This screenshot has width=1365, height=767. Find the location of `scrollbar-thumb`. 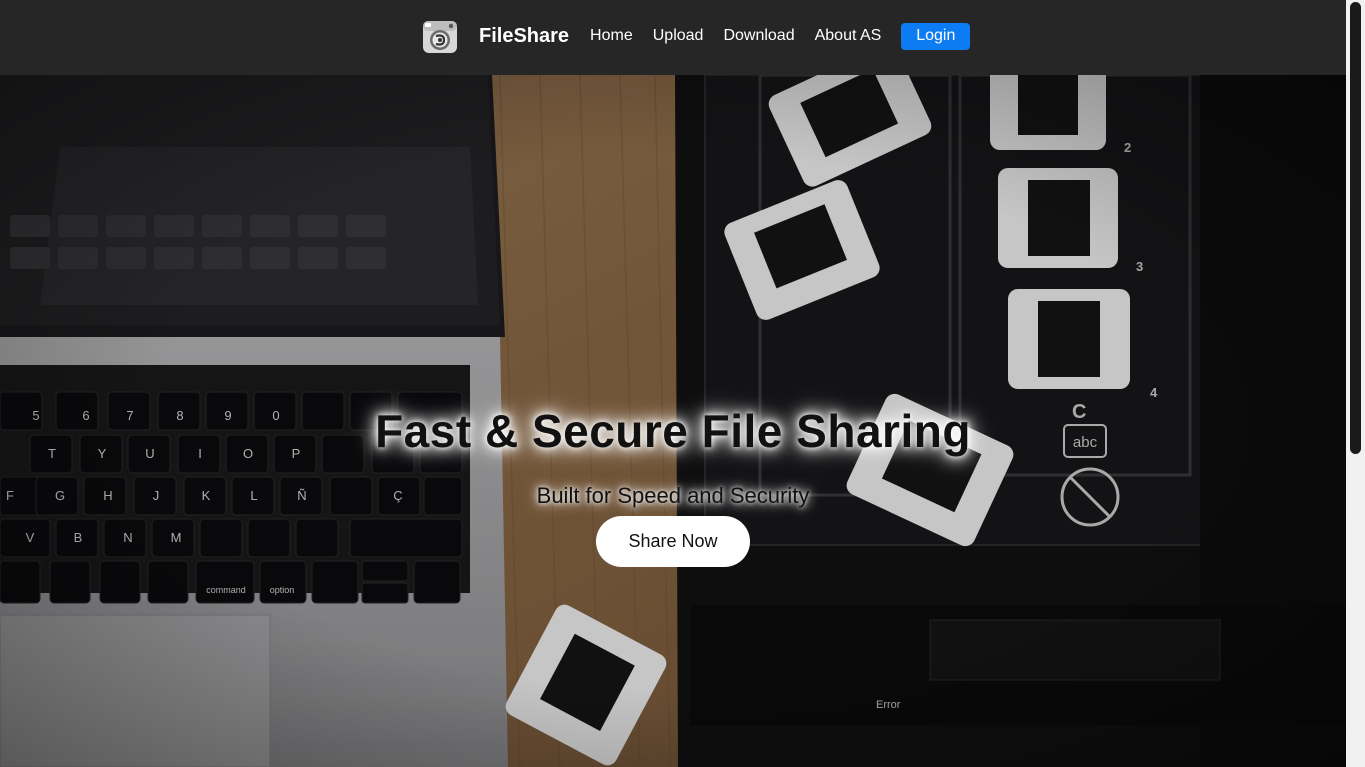

scrollbar-thumb is located at coordinates (1355, 228).